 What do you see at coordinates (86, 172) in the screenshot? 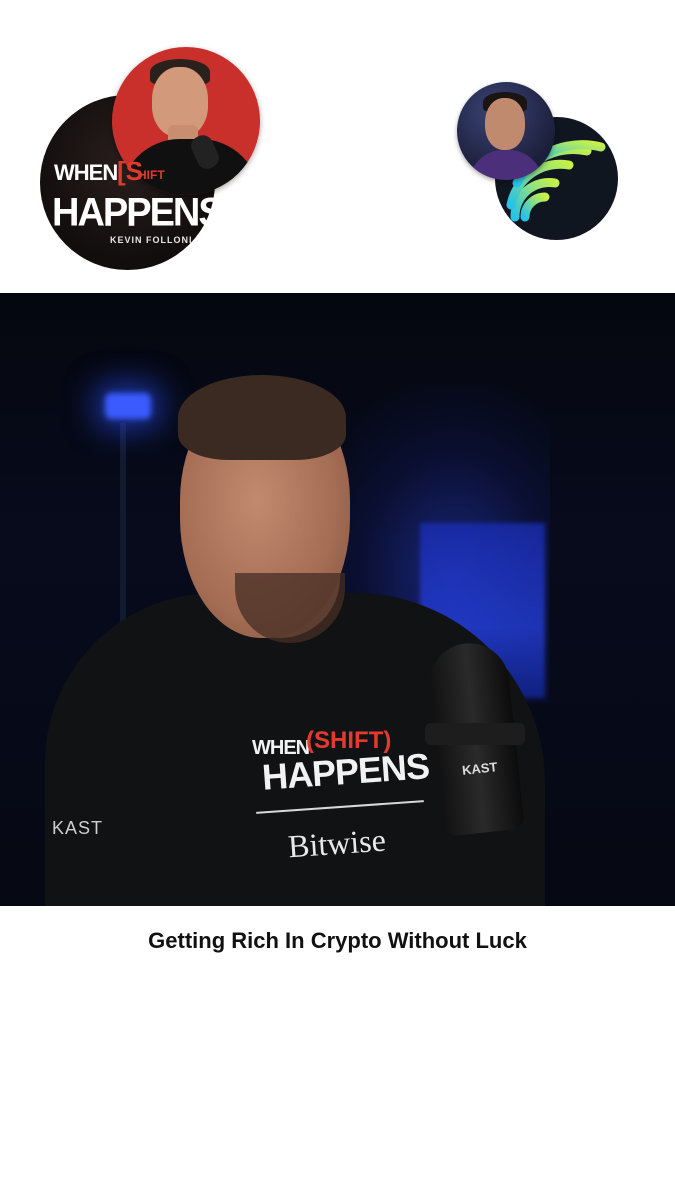
I see `badge-when-text: WHEN` at bounding box center [86, 172].